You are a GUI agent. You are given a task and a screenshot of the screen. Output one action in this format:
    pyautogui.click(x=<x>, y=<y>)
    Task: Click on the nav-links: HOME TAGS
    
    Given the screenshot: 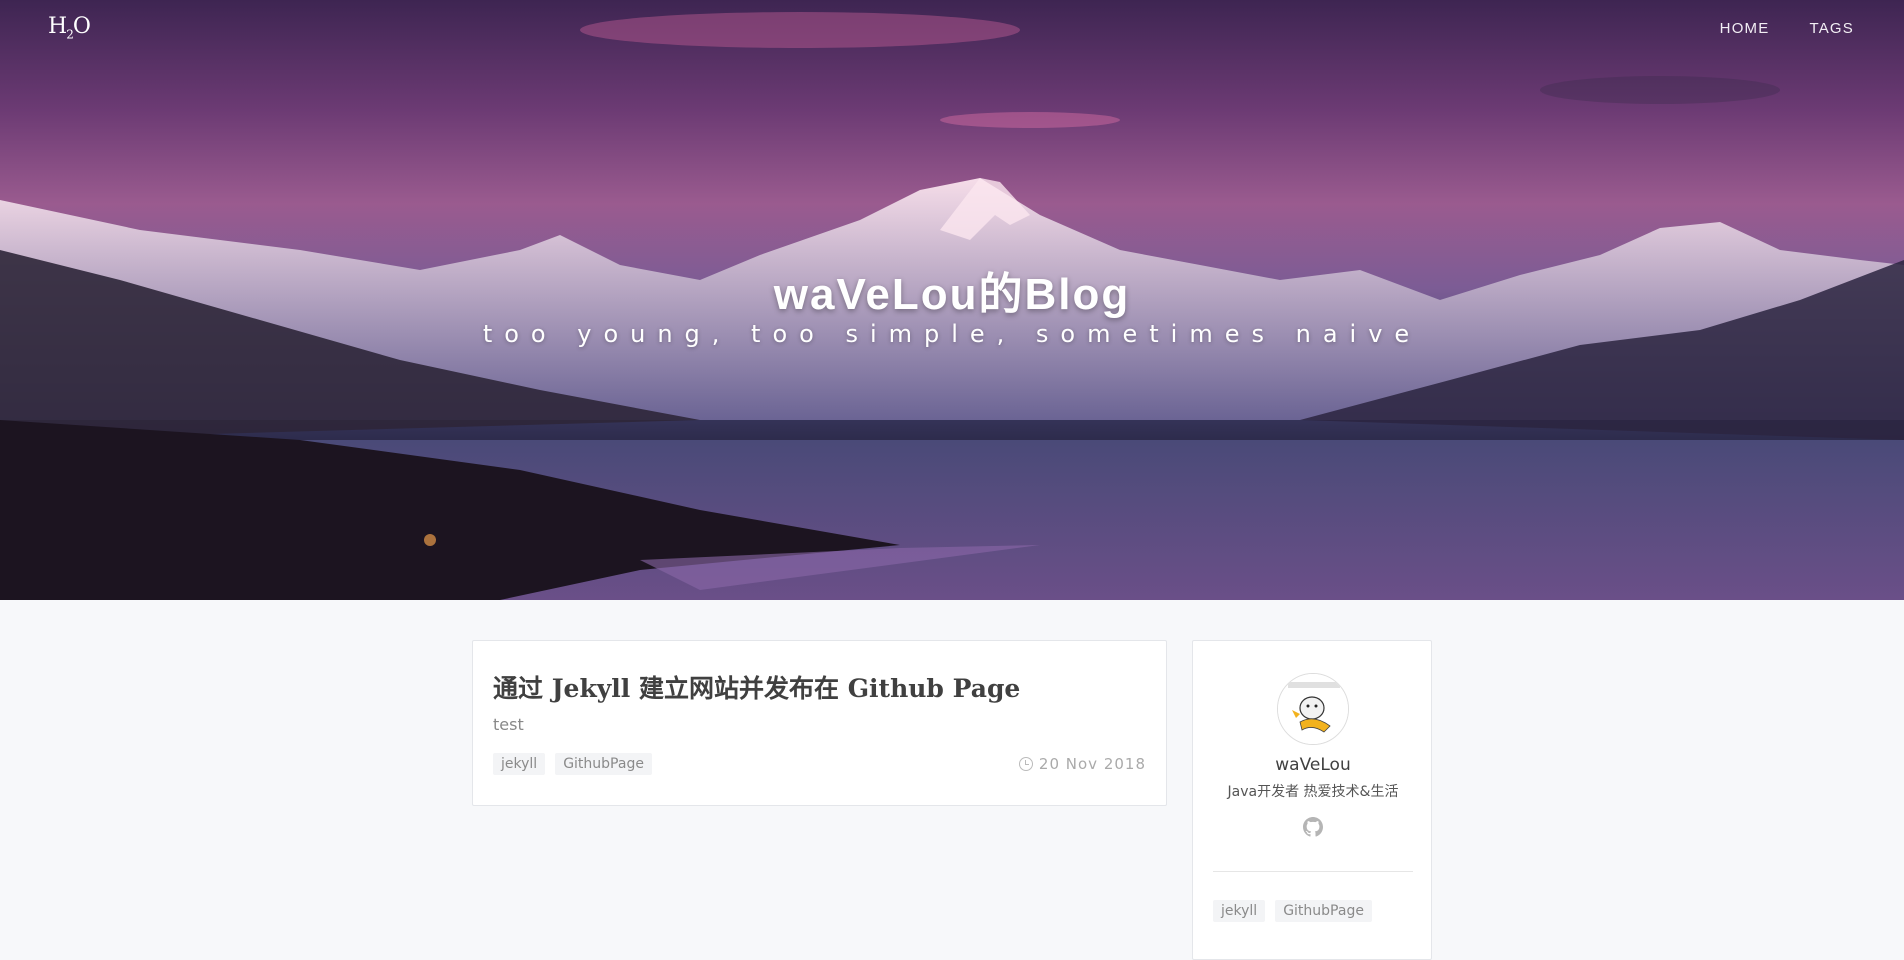 What is the action you would take?
    pyautogui.click(x=1787, y=28)
    